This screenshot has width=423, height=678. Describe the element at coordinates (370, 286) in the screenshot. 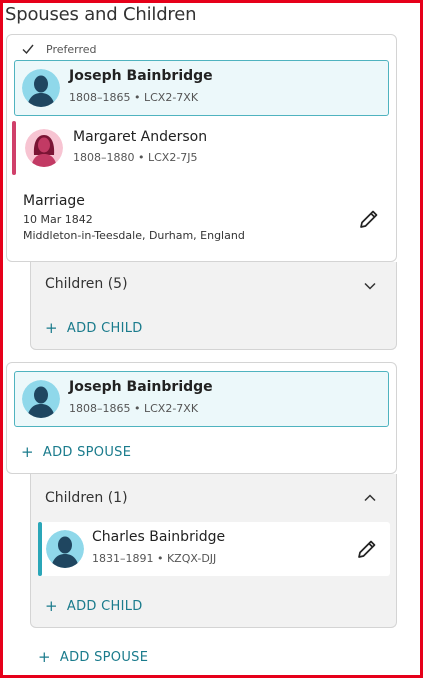

I see `chevron-down-icon` at that location.